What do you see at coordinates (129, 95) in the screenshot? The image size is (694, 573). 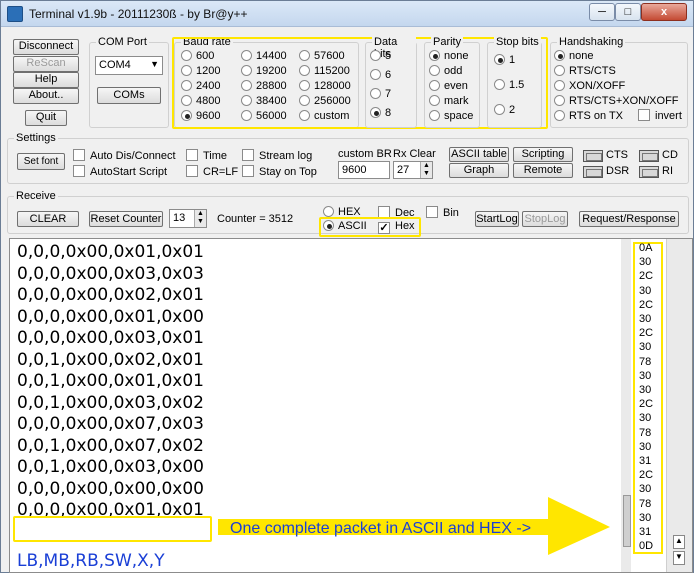 I see `coms-button: COMs` at bounding box center [129, 95].